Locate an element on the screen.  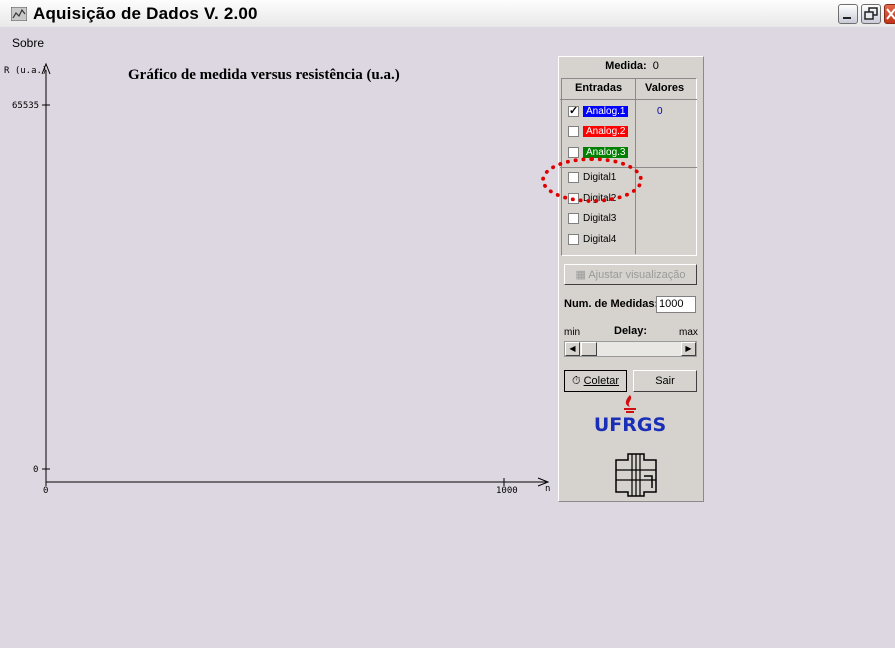
num-medidas-input: 1000 is located at coordinates (676, 304).